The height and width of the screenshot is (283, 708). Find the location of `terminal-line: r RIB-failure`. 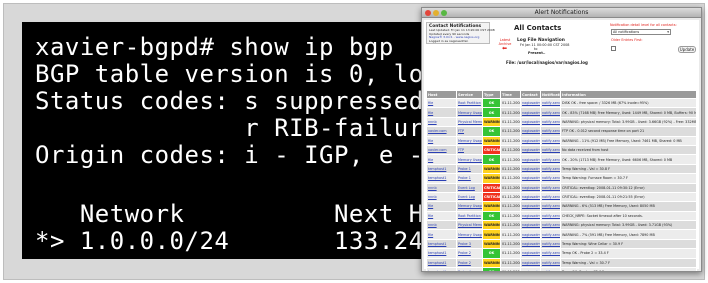

terminal-line: r RIB-failure is located at coordinates (237, 128).